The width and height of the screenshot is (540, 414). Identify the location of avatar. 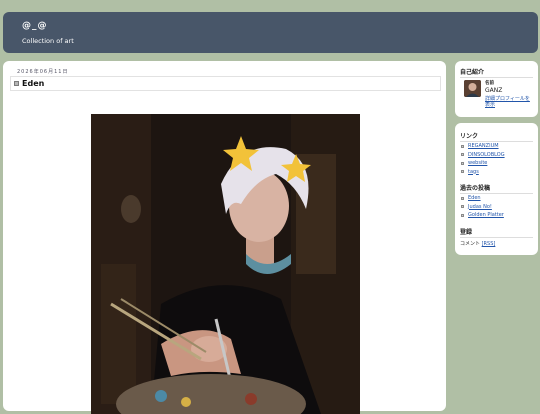
(472, 88).